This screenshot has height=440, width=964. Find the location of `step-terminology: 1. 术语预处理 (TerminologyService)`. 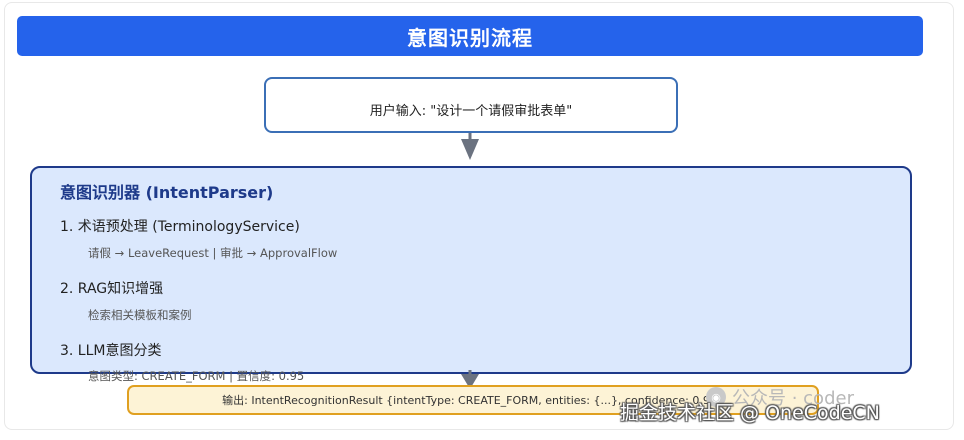

step-terminology: 1. 术语预处理 (TerminologyService) is located at coordinates (180, 227).